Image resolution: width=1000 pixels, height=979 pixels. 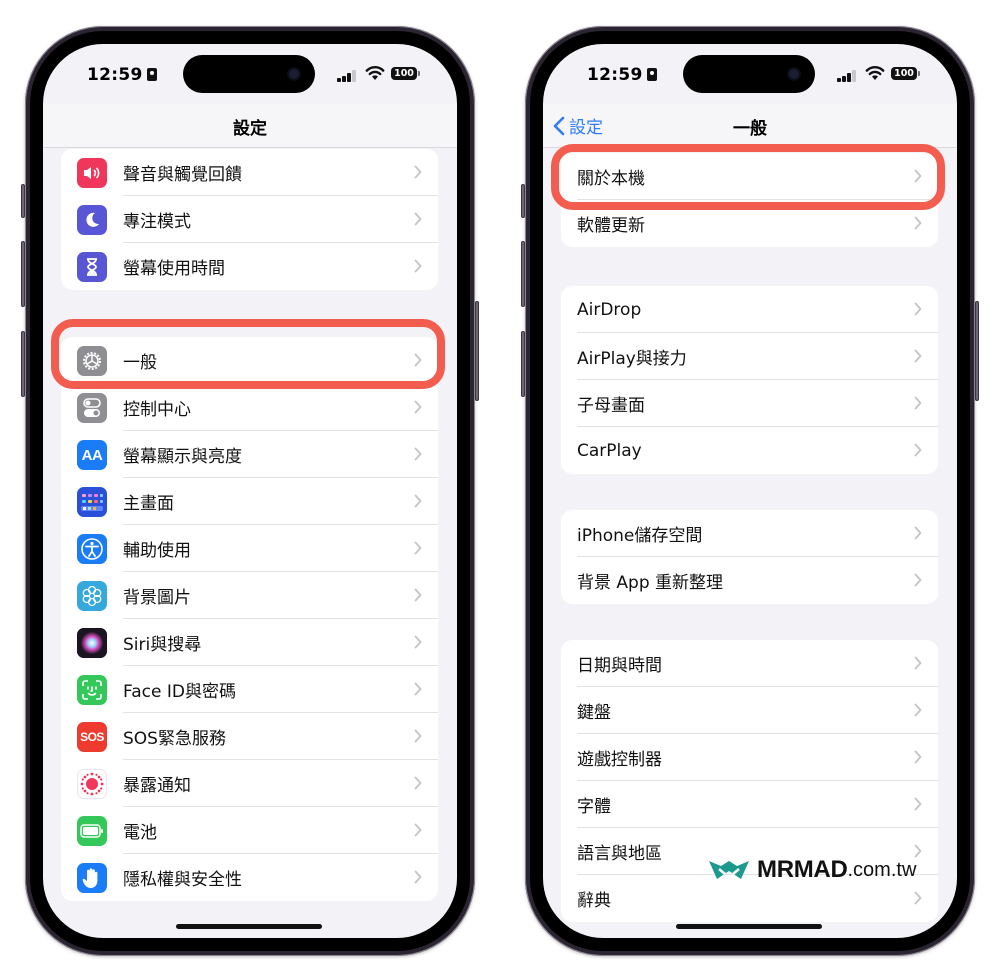 I want to click on general-group-1: 關於本機 軟體更新, so click(x=749, y=200).